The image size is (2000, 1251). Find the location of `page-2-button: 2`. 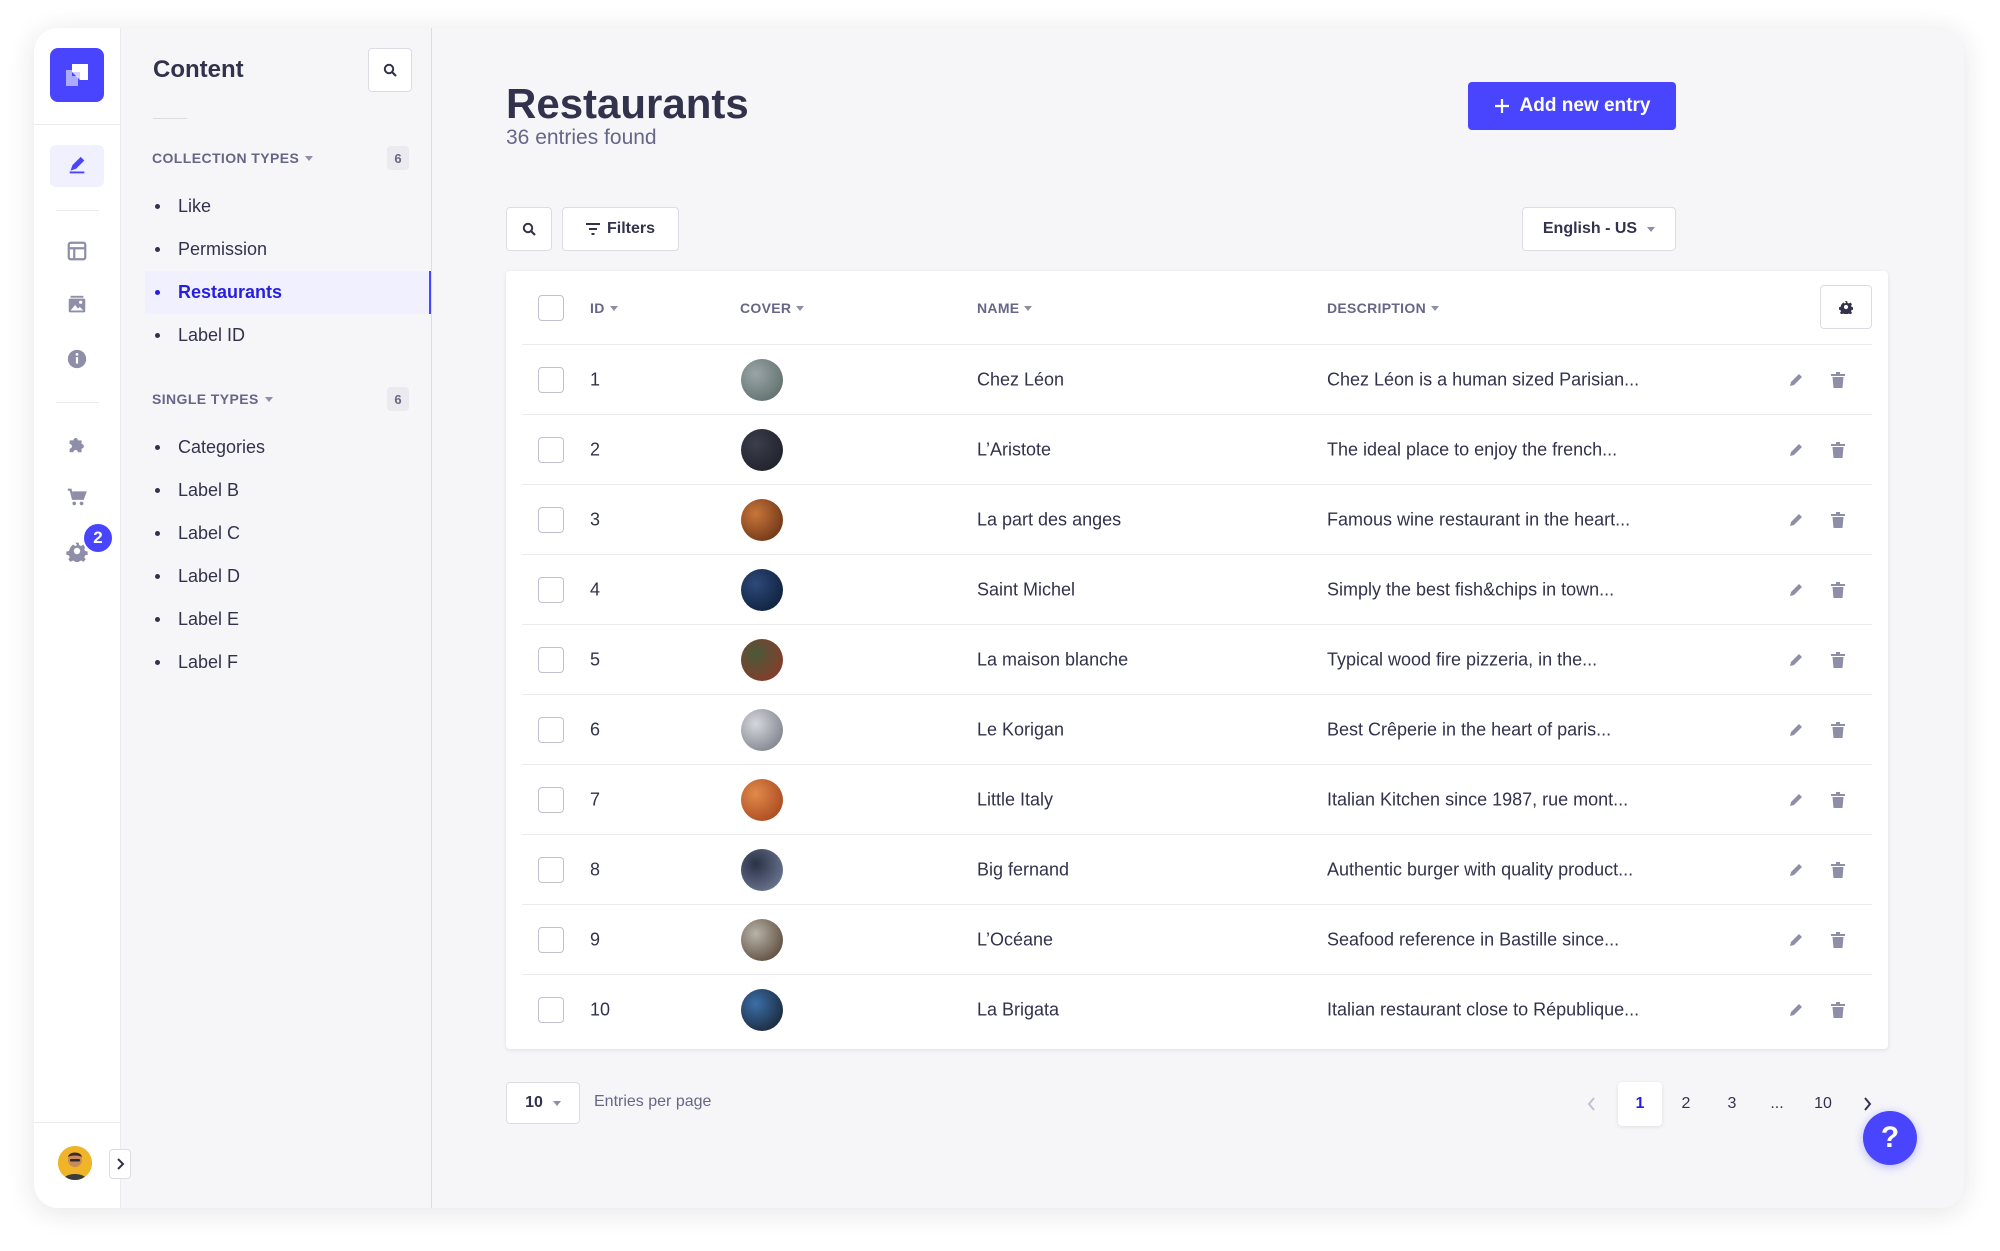

page-2-button: 2 is located at coordinates (1686, 1104).